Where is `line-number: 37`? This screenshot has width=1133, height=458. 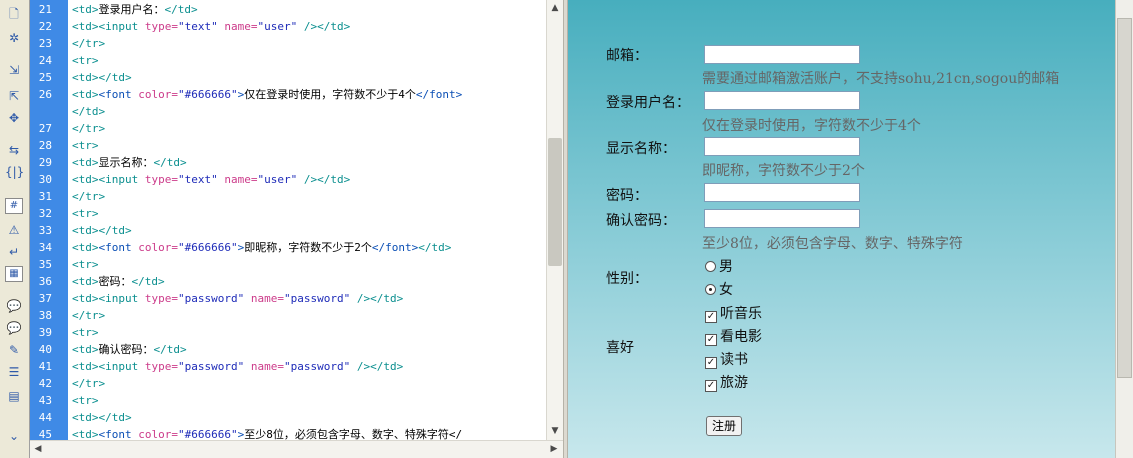 line-number: 37 is located at coordinates (45, 298).